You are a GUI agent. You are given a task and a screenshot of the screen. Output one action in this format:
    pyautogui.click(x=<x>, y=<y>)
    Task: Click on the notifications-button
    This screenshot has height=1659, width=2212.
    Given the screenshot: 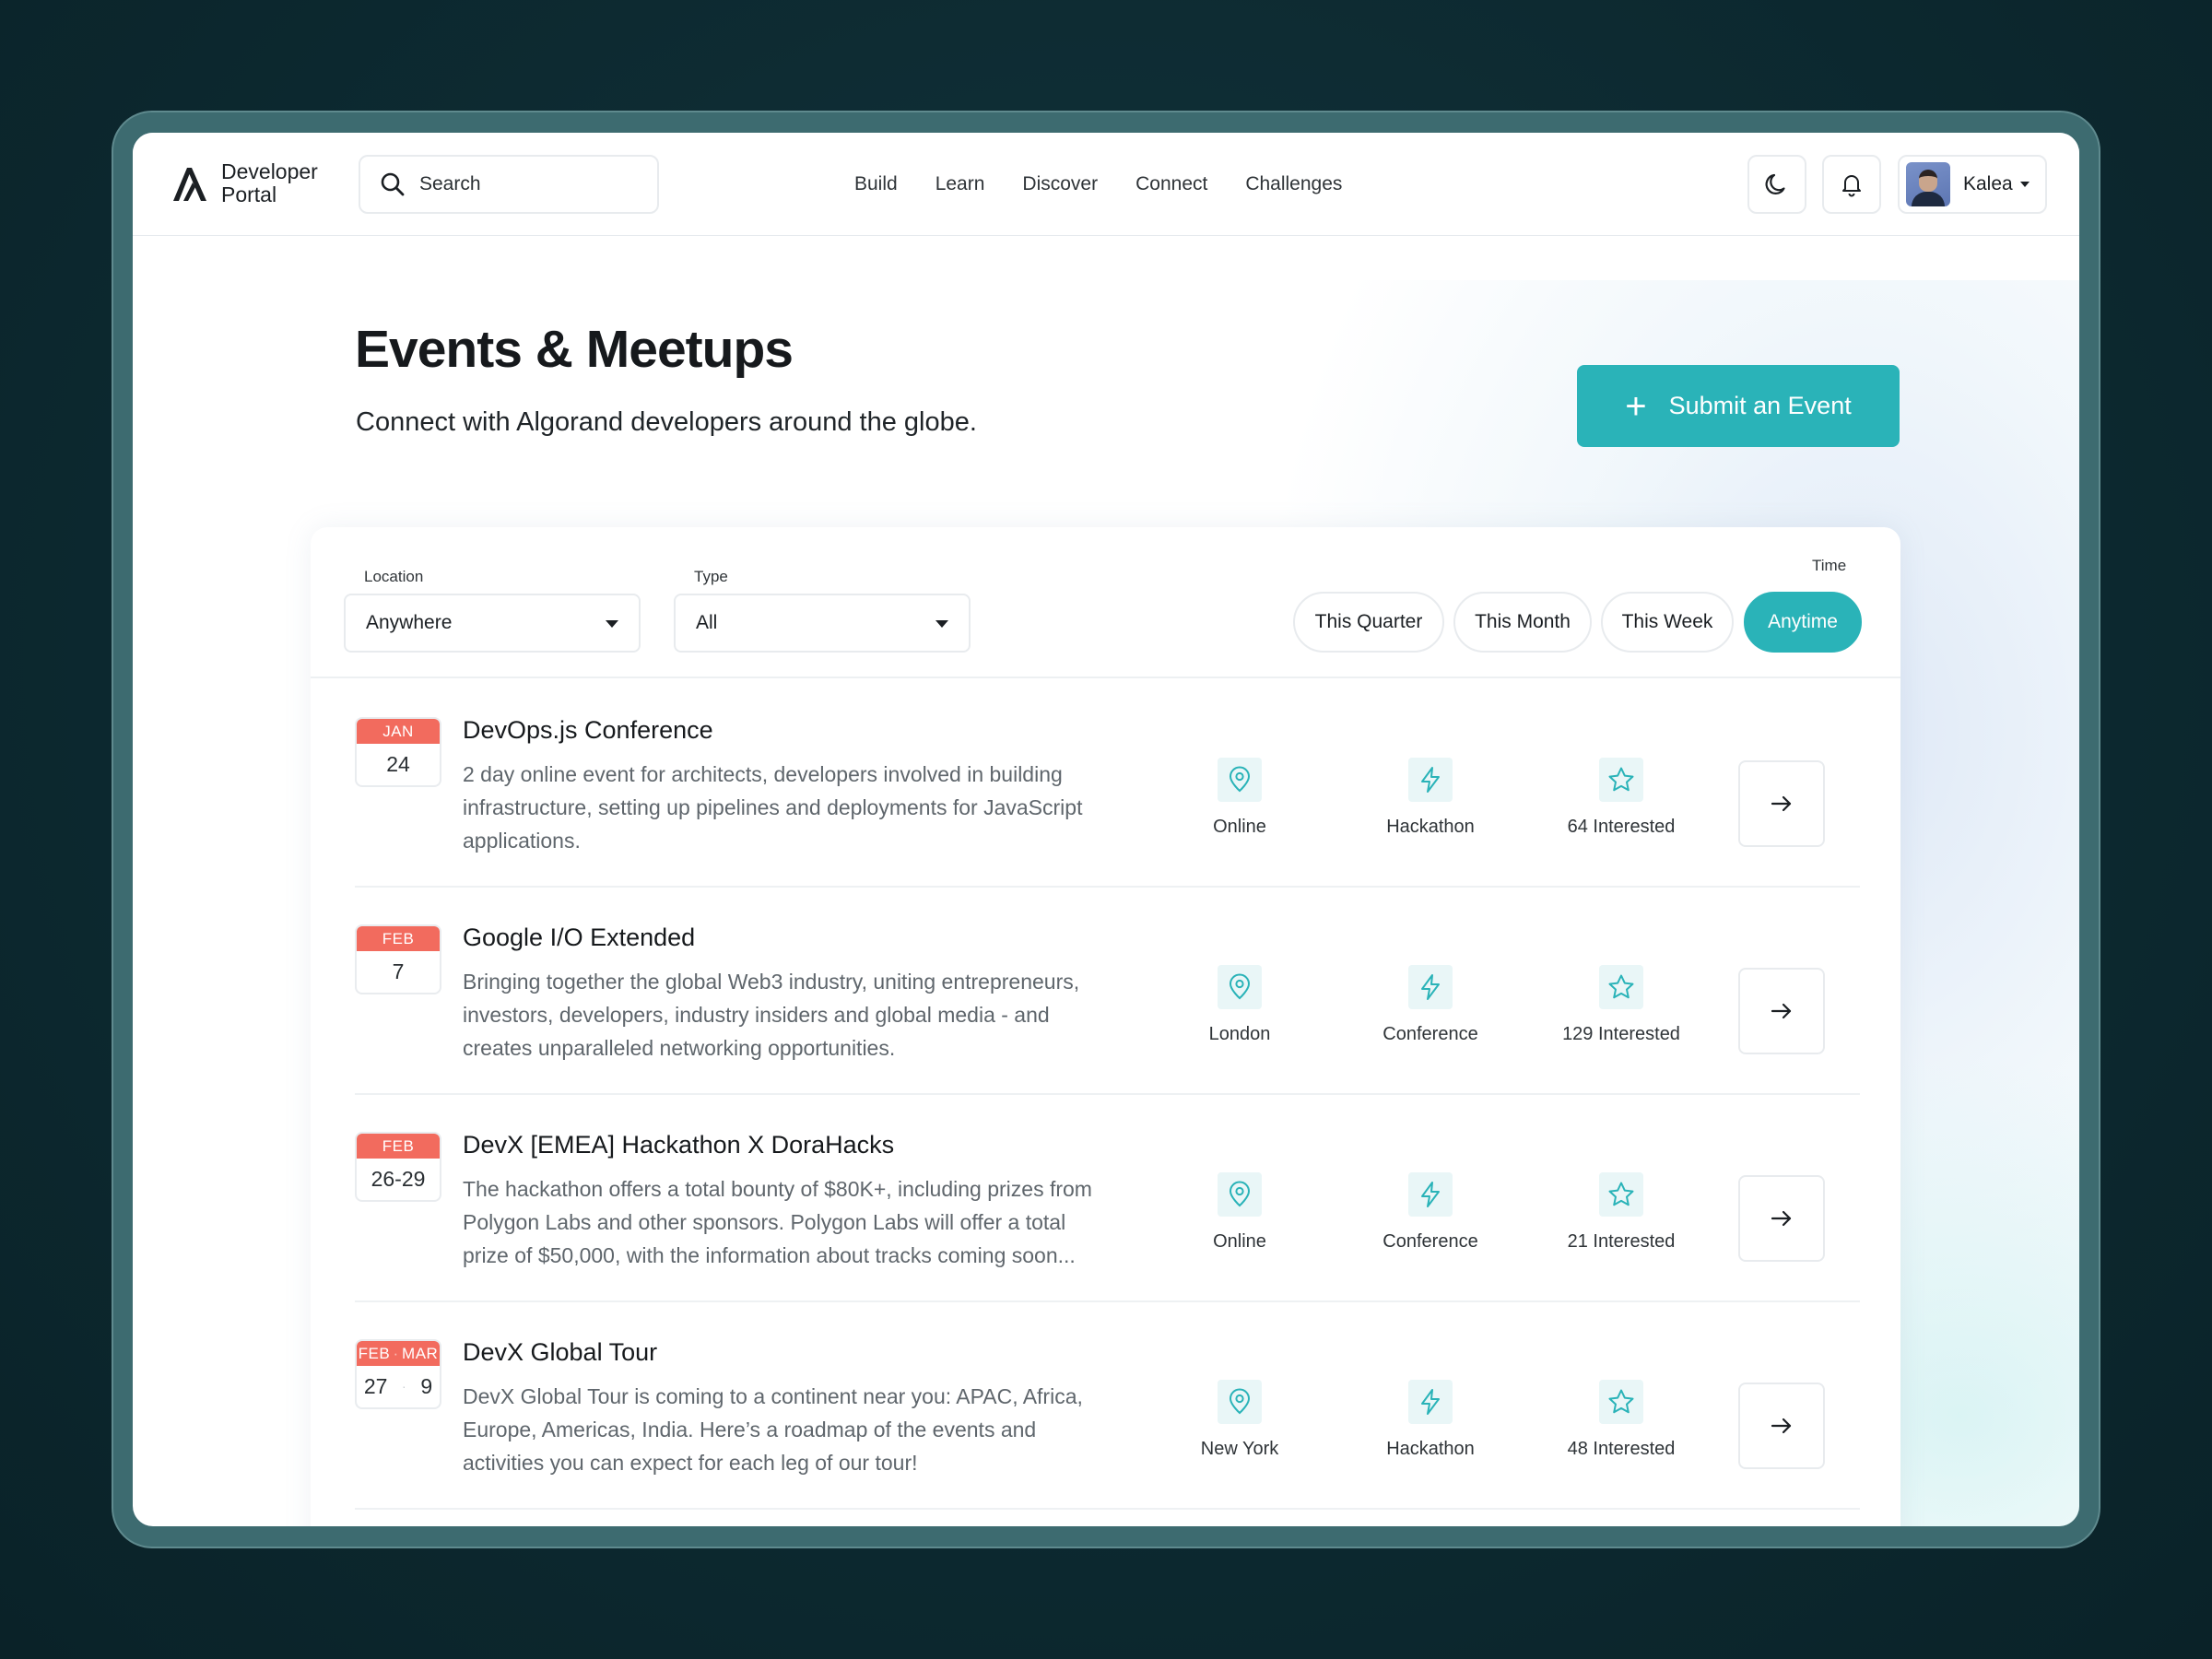 What is the action you would take?
    pyautogui.click(x=1851, y=184)
    